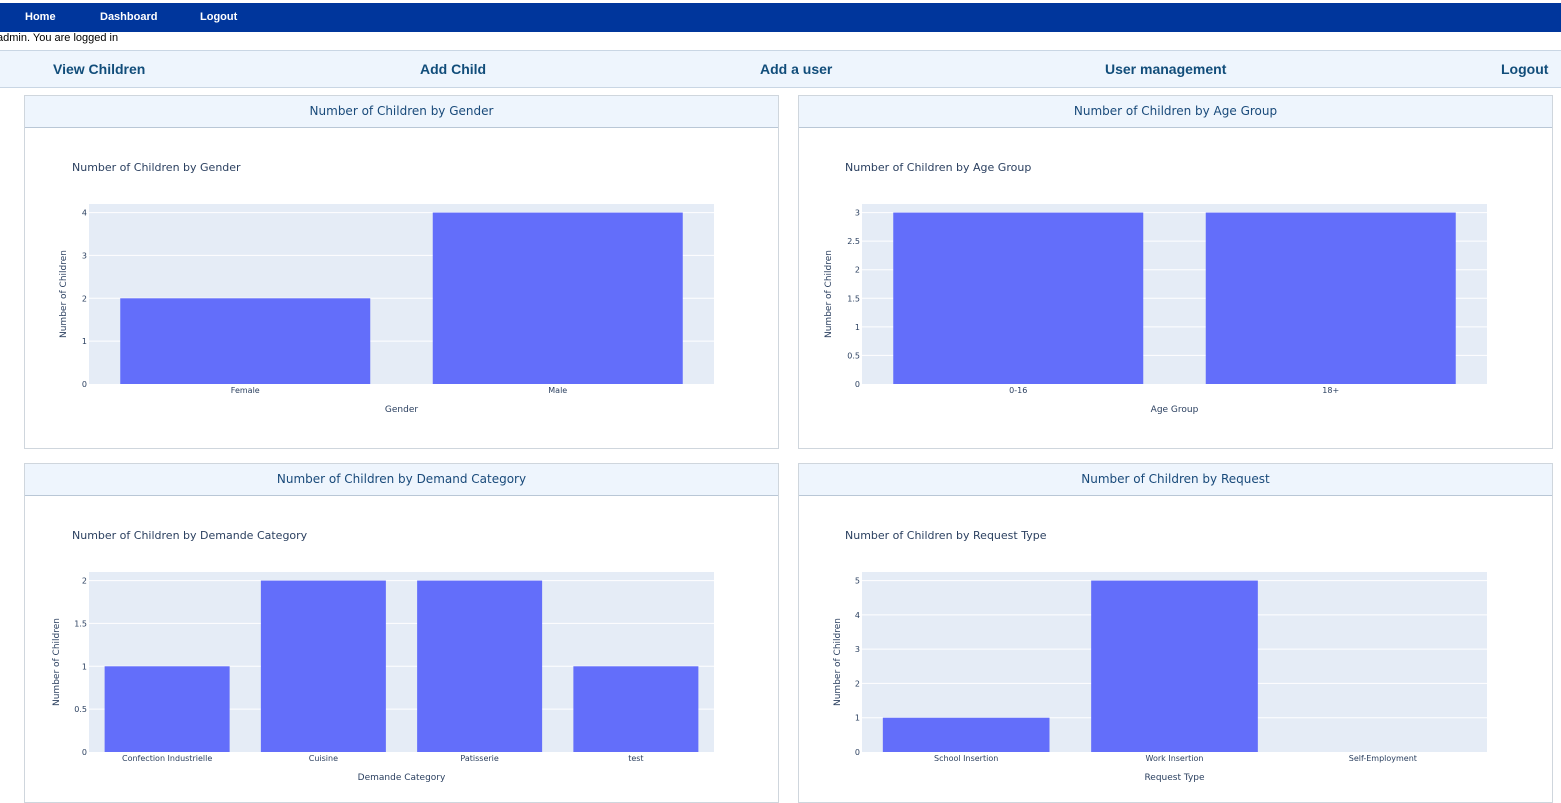 Image resolution: width=1561 pixels, height=803 pixels. Describe the element at coordinates (635, 758) in the screenshot. I see `x-tick-label: test` at that location.